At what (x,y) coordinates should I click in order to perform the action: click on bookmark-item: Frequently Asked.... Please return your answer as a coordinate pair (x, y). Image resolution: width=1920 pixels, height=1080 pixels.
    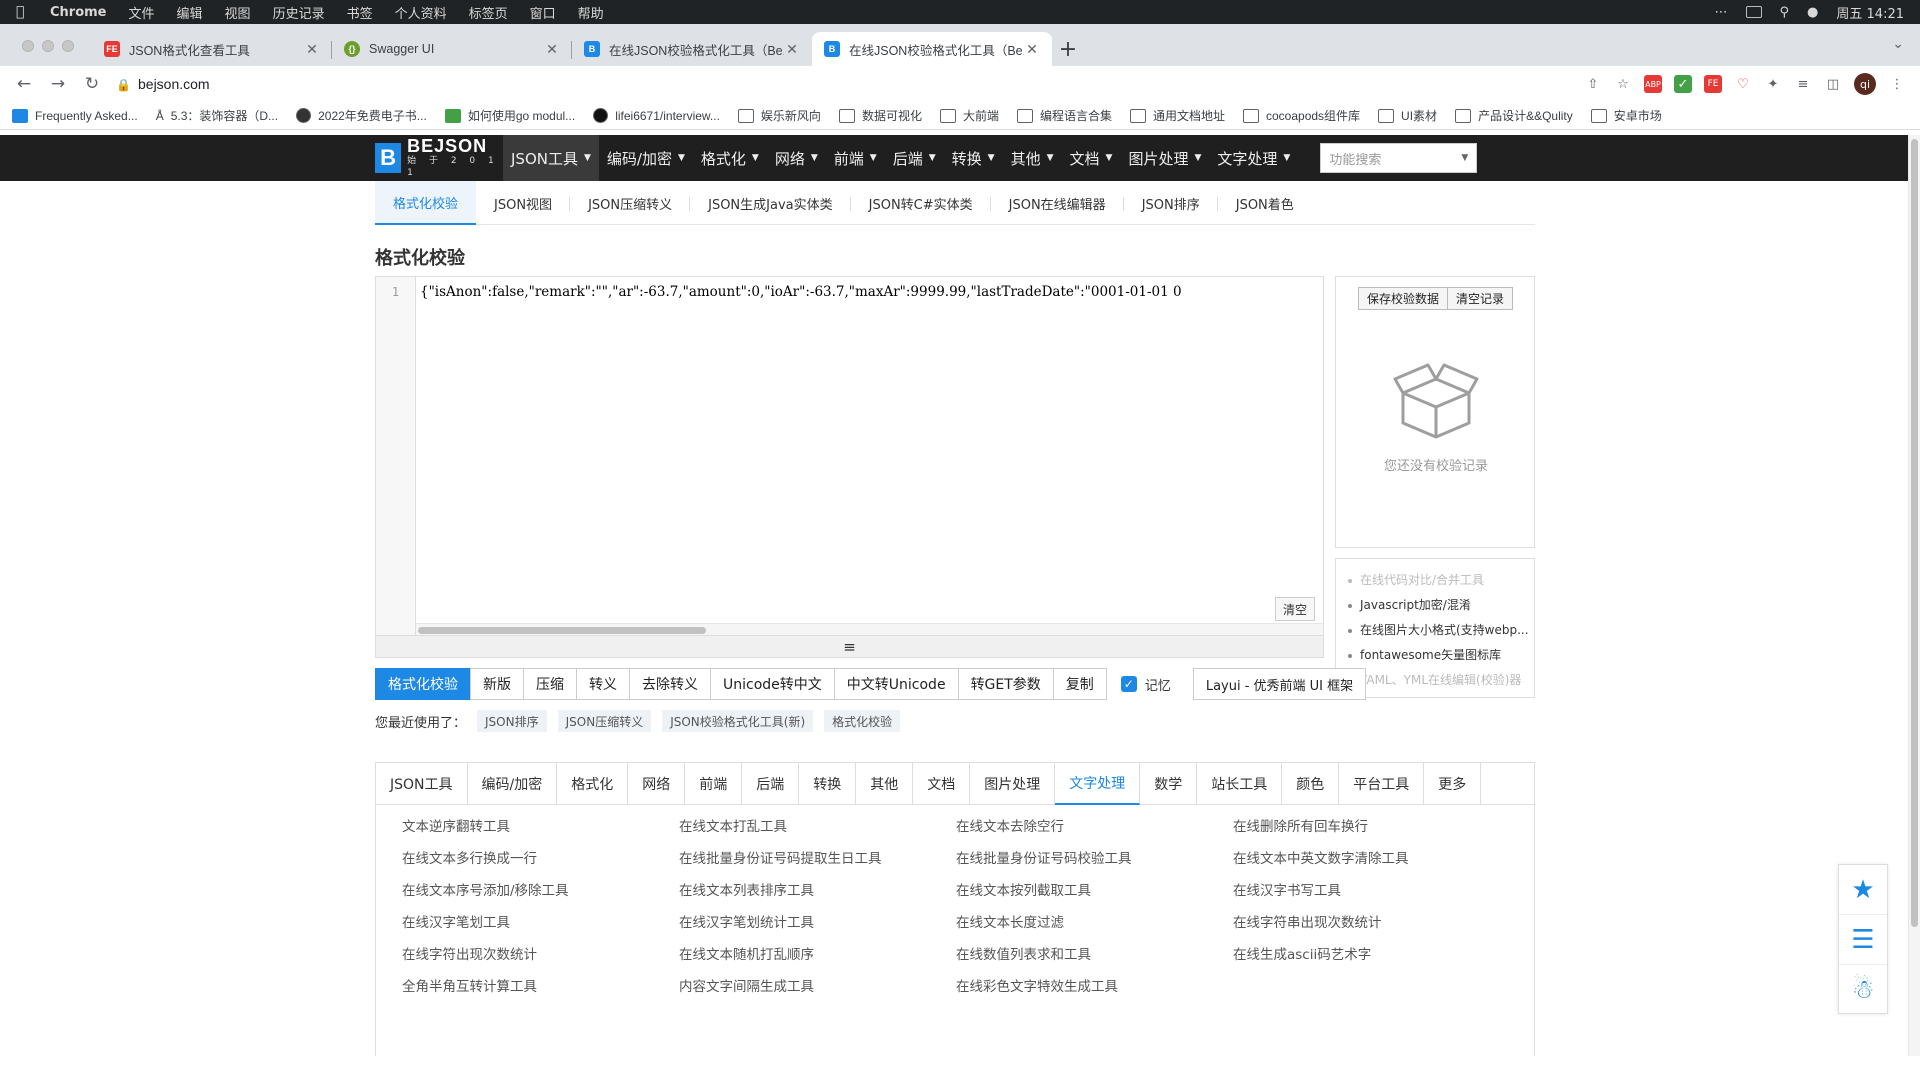
    Looking at the image, I should click on (75, 115).